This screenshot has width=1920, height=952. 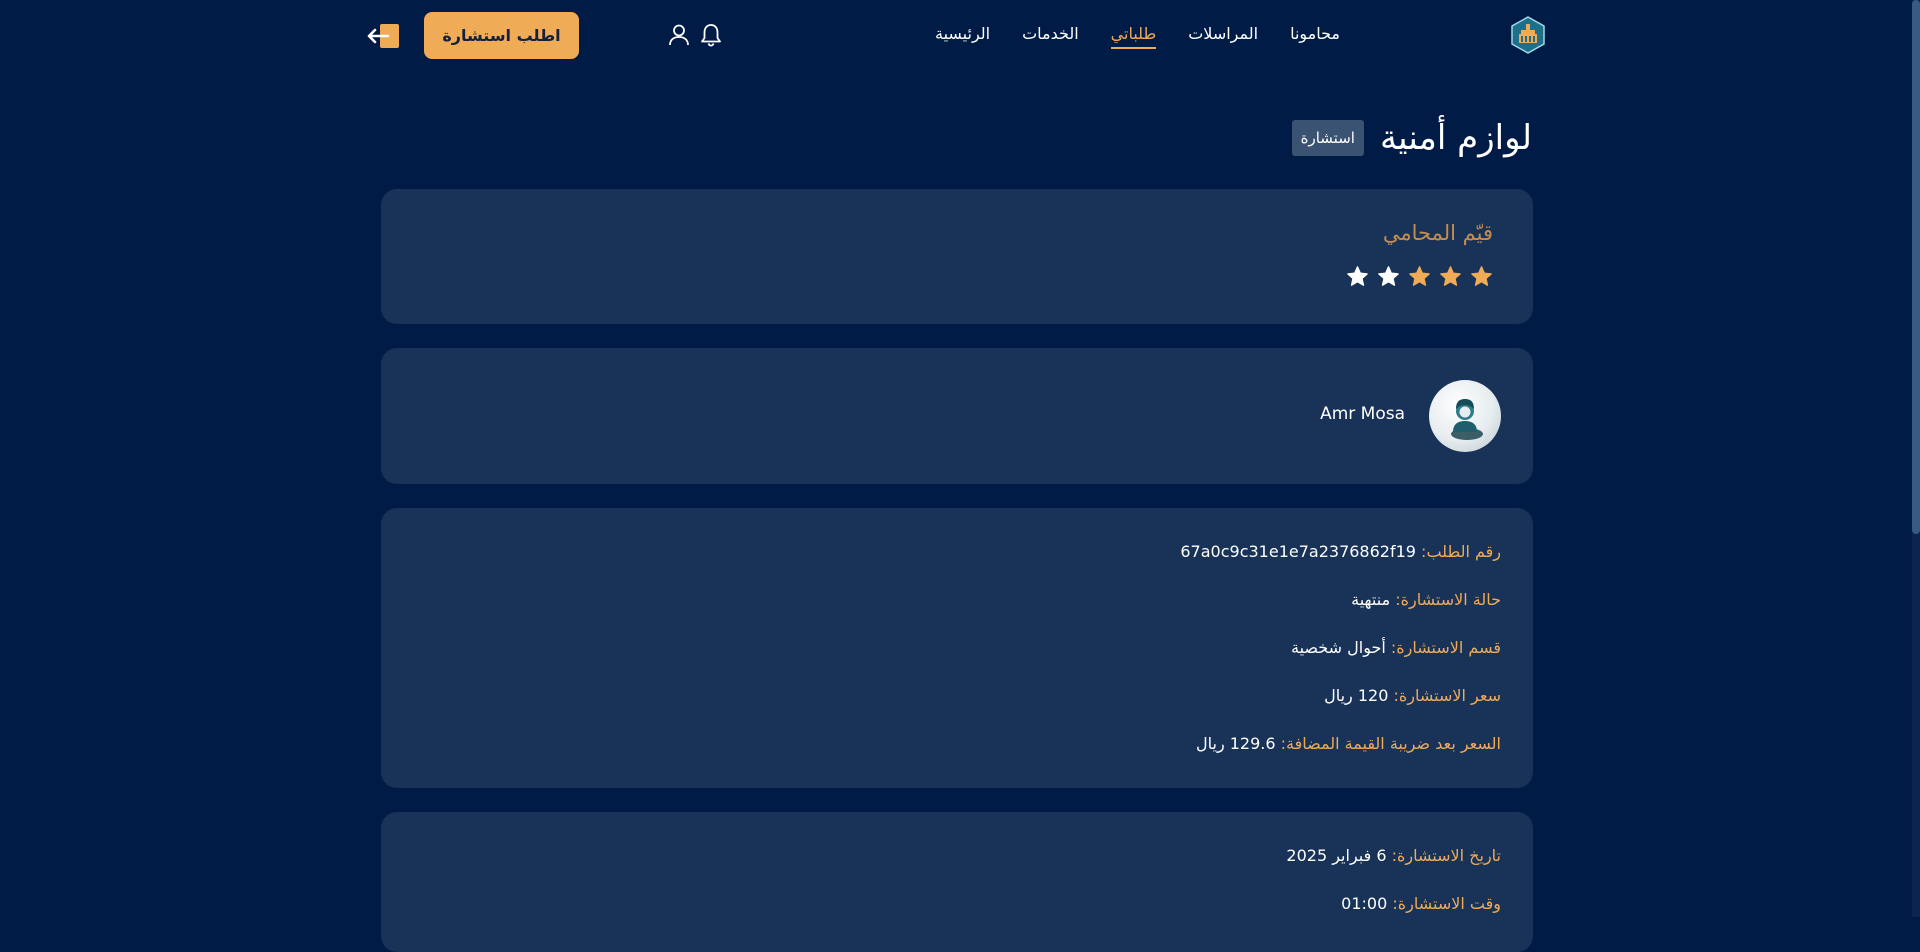 What do you see at coordinates (1298, 551) in the screenshot?
I see `detail-value: 67a0c9c31e1e7a2376862f19` at bounding box center [1298, 551].